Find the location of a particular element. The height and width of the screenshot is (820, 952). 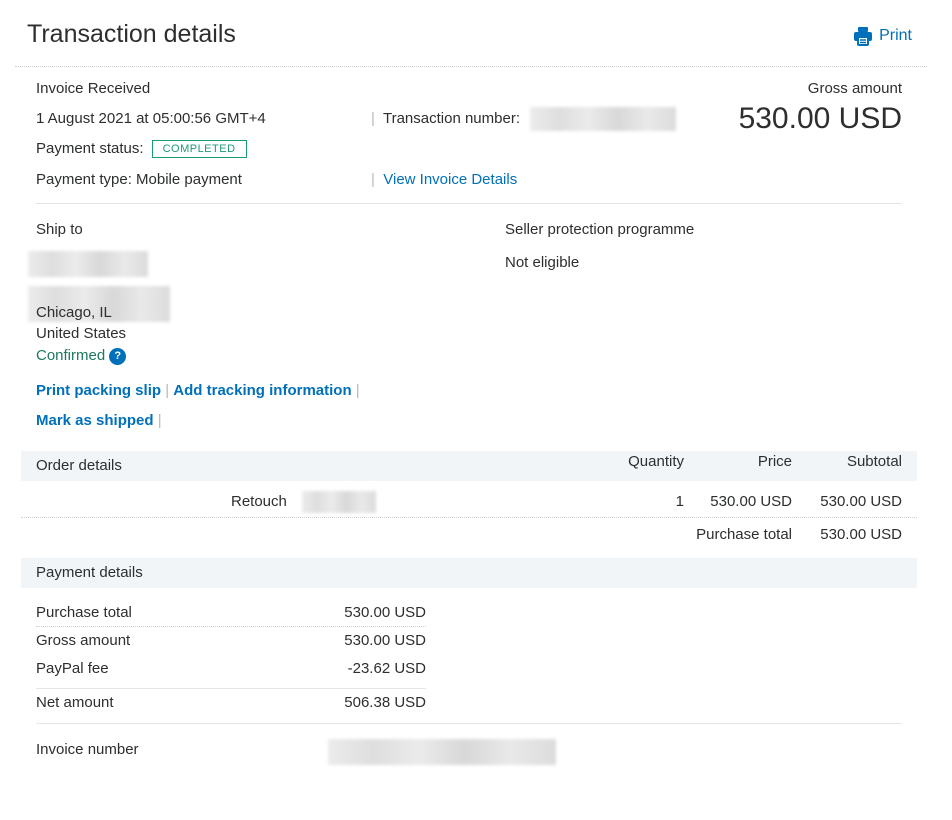

page-title: Transaction details is located at coordinates (131, 34).